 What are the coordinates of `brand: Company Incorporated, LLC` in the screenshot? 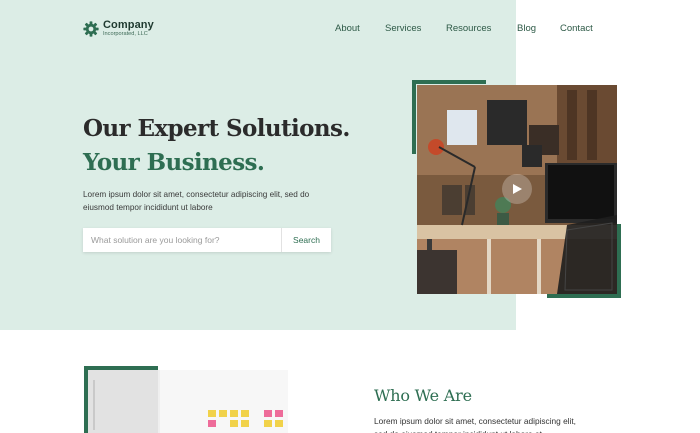 It's located at (118, 29).